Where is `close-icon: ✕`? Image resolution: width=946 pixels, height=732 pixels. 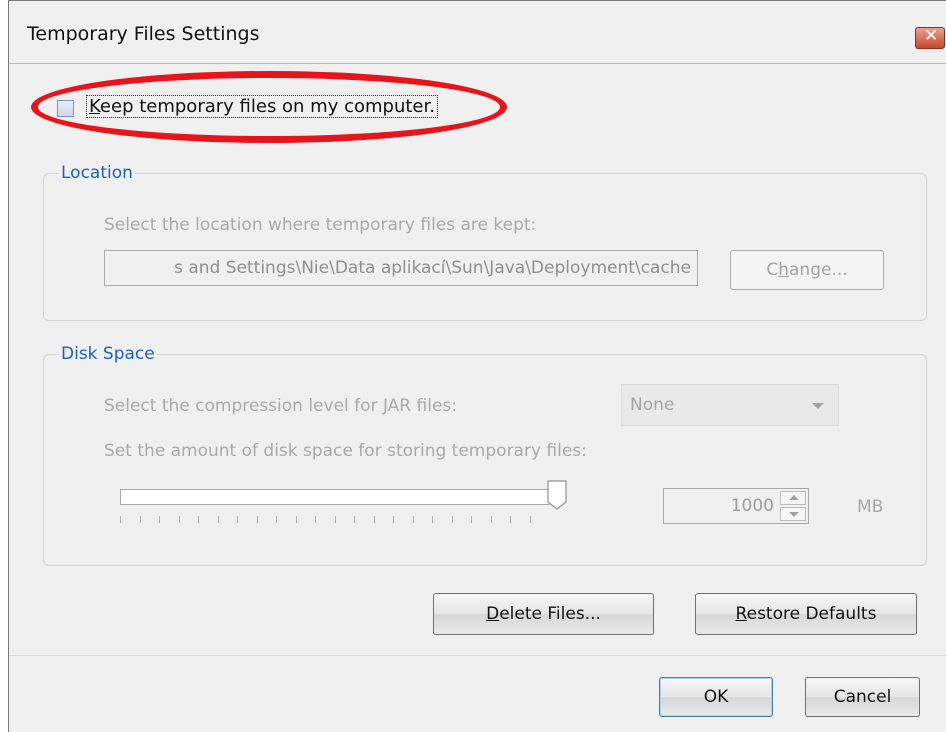 close-icon: ✕ is located at coordinates (931, 36).